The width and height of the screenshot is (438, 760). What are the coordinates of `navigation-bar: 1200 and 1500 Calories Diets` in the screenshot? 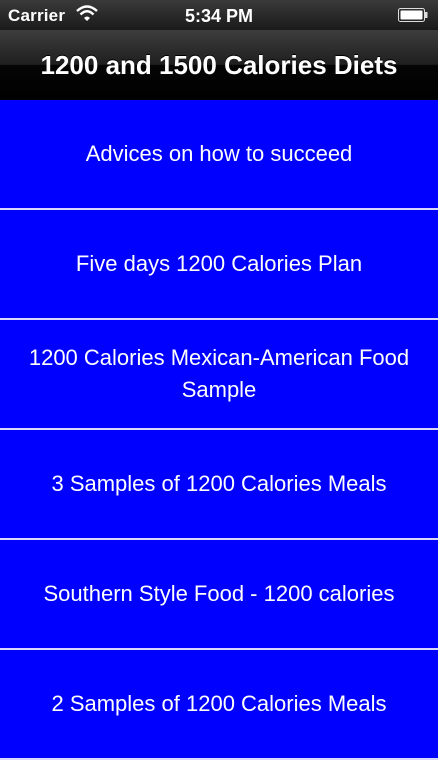 It's located at (219, 65).